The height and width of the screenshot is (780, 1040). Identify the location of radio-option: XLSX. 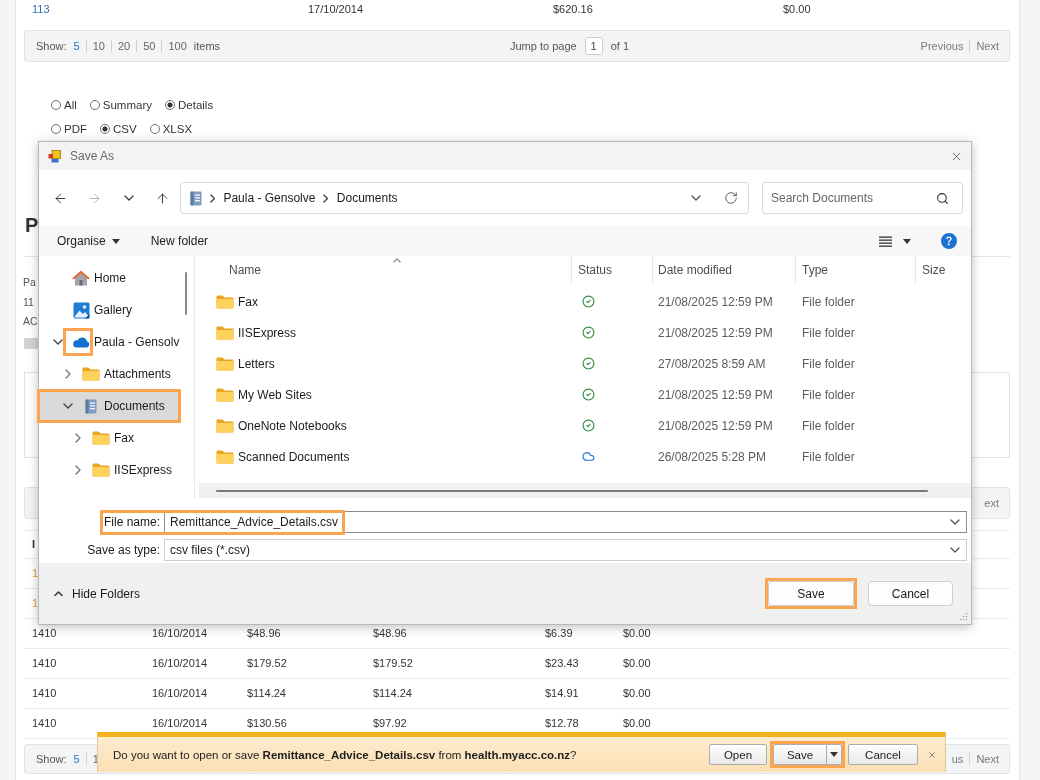
(171, 129).